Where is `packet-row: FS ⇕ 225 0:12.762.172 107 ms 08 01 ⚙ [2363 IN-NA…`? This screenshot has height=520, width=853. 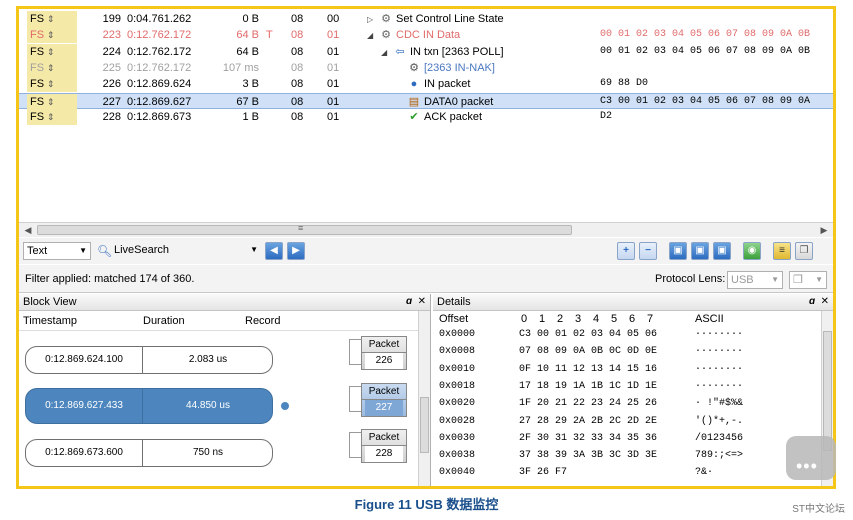
packet-row: FS ⇕ 225 0:12.762.172 107 ms 08 01 ⚙ [2363 IN-NA… is located at coordinates (426, 67).